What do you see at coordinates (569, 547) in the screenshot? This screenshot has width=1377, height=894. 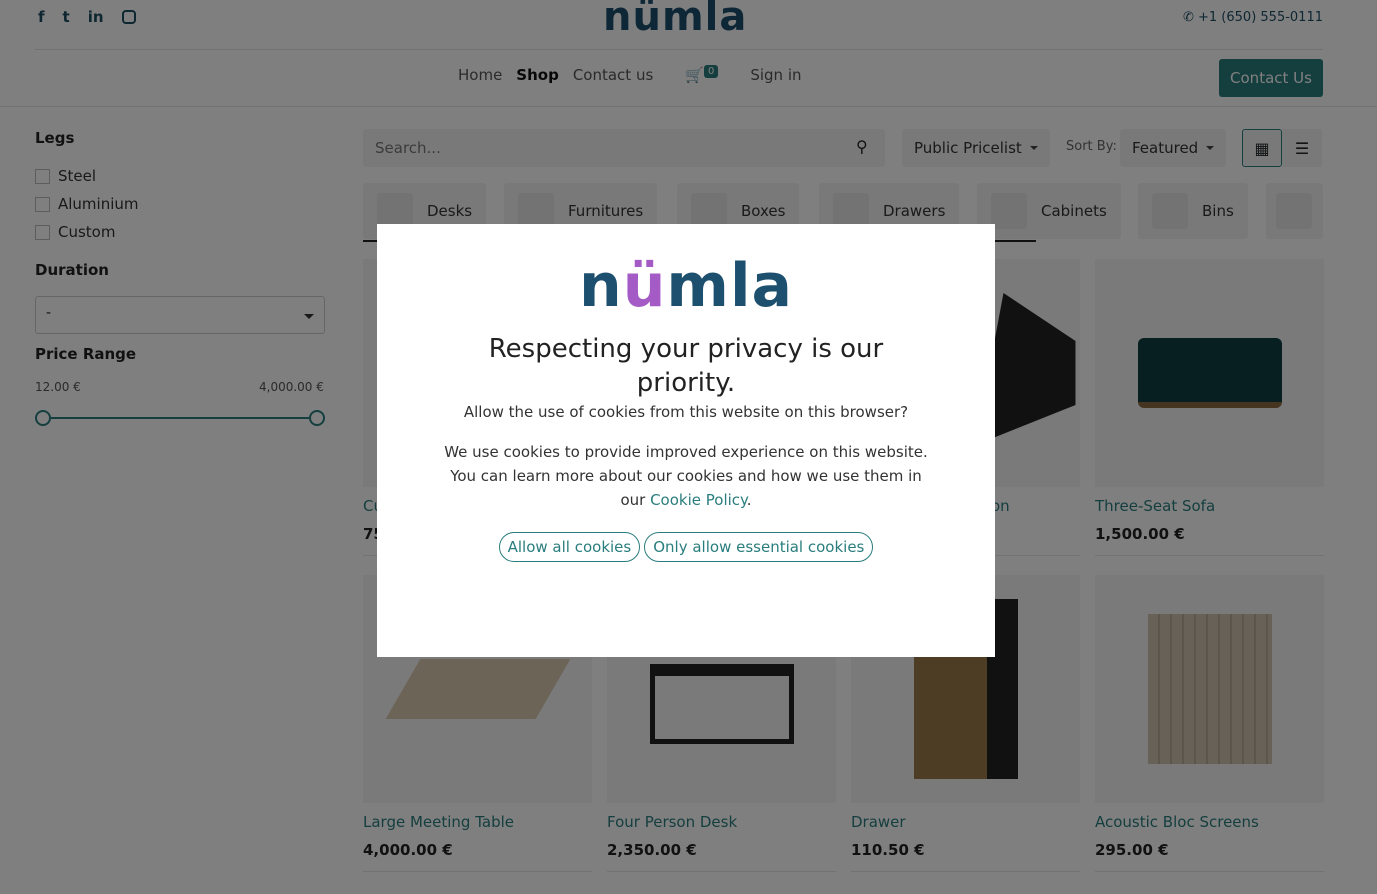 I see `allow-all-cookies-button: Allow all cookies` at bounding box center [569, 547].